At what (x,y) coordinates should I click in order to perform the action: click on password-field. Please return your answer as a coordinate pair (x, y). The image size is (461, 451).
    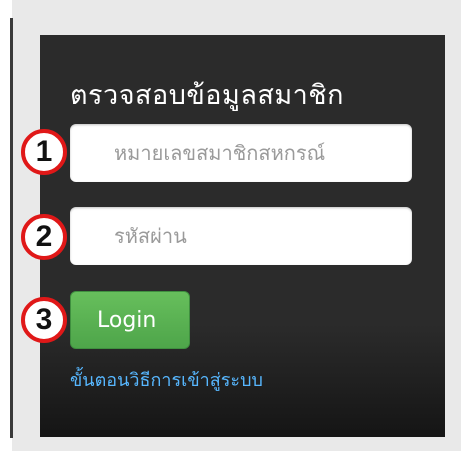
    Looking at the image, I should click on (241, 236).